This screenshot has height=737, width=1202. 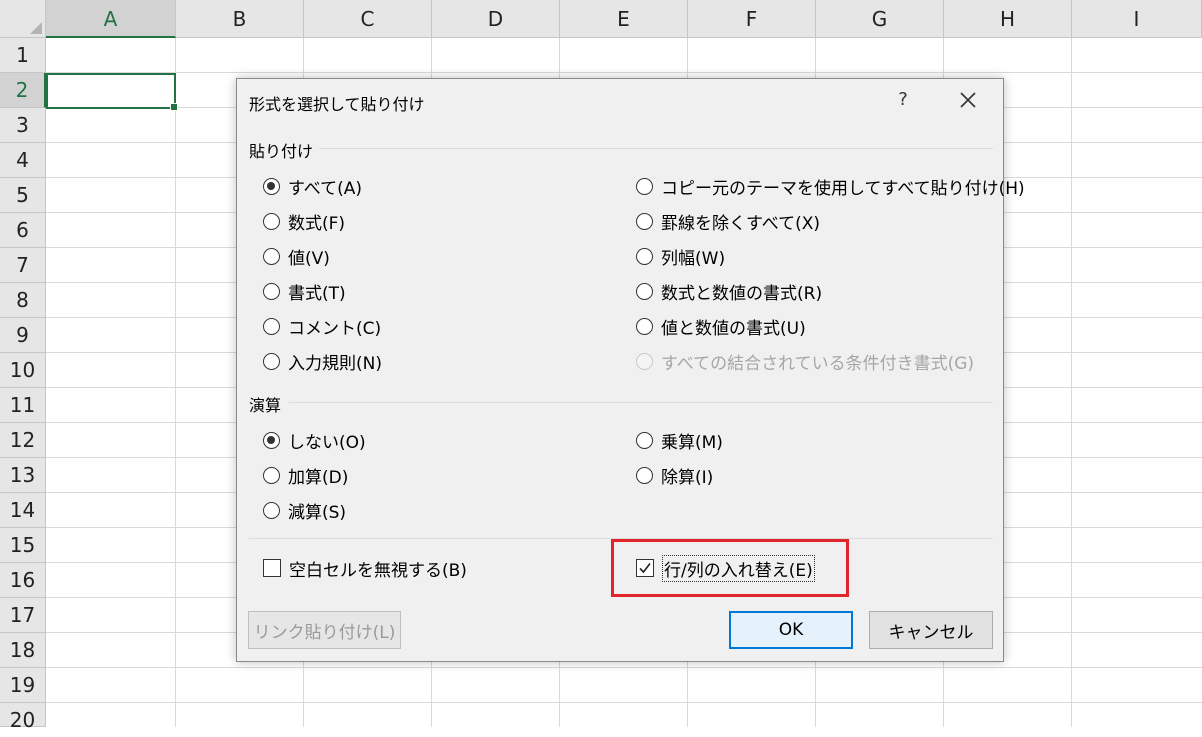 What do you see at coordinates (1137, 19) in the screenshot?
I see `column-header-i: I` at bounding box center [1137, 19].